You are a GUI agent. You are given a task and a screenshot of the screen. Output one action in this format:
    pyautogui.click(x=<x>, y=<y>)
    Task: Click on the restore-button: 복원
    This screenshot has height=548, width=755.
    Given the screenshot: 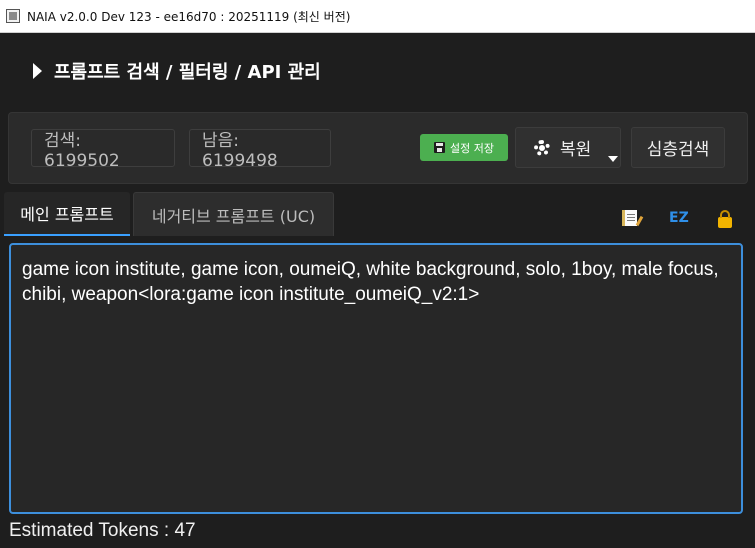 What is the action you would take?
    pyautogui.click(x=568, y=147)
    